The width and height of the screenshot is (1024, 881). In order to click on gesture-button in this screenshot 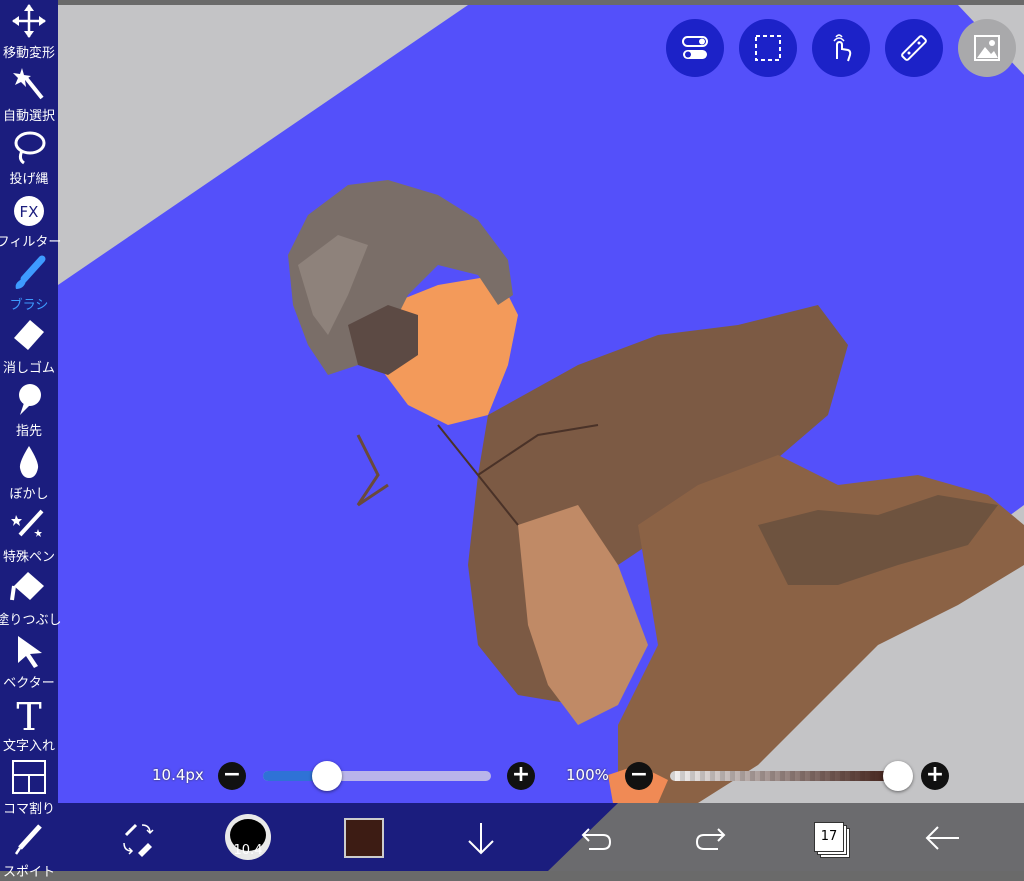, I will do `click(841, 48)`.